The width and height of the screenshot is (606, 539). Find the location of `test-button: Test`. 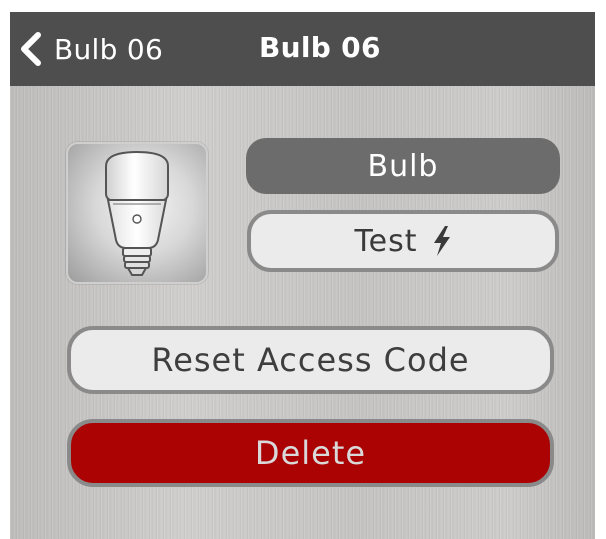

test-button: Test is located at coordinates (403, 241).